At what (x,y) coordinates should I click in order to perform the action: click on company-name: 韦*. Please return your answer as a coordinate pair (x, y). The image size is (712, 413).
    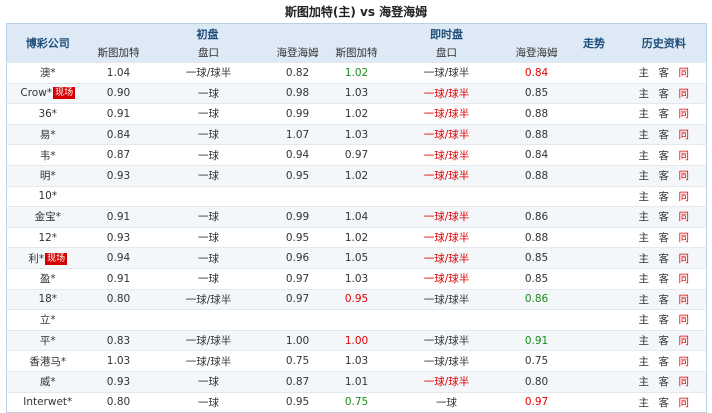
    Looking at the image, I should click on (48, 156).